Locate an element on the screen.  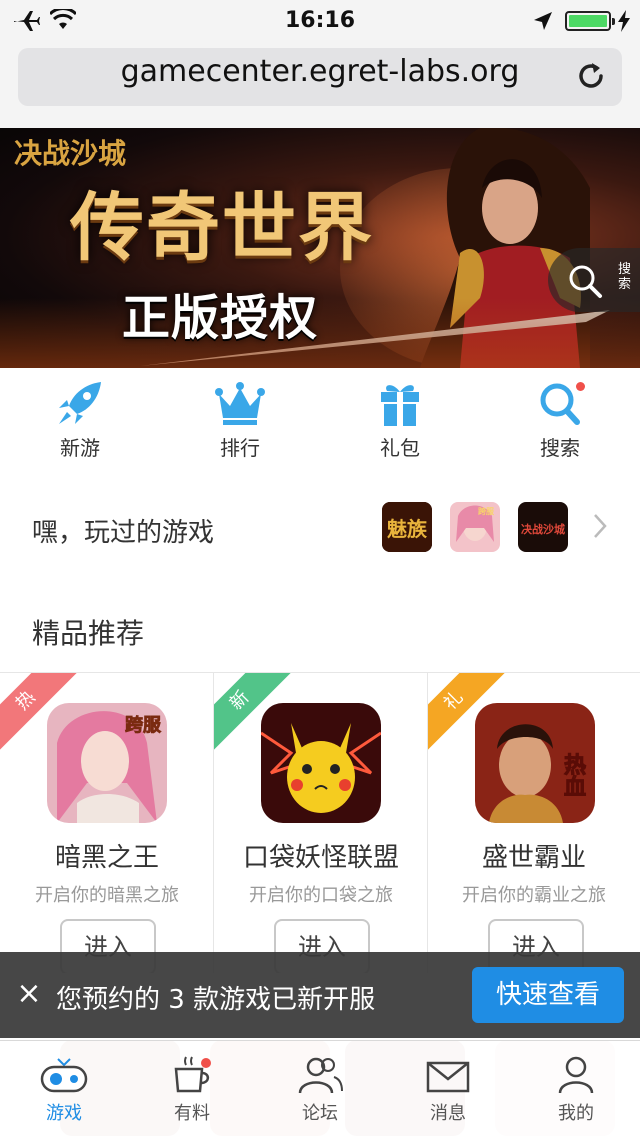
game-name: 口袋妖怪联盟 is located at coordinates (320, 858).